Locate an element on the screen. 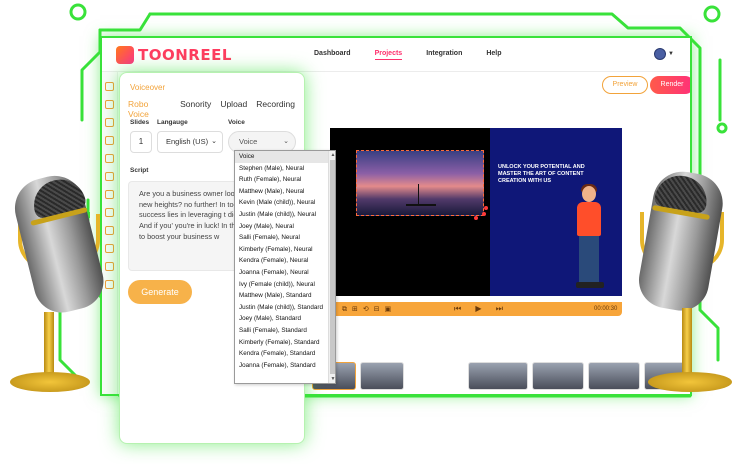 The image size is (744, 464). voice-option: Kevin (Male (child)), Neural is located at coordinates (281, 203).